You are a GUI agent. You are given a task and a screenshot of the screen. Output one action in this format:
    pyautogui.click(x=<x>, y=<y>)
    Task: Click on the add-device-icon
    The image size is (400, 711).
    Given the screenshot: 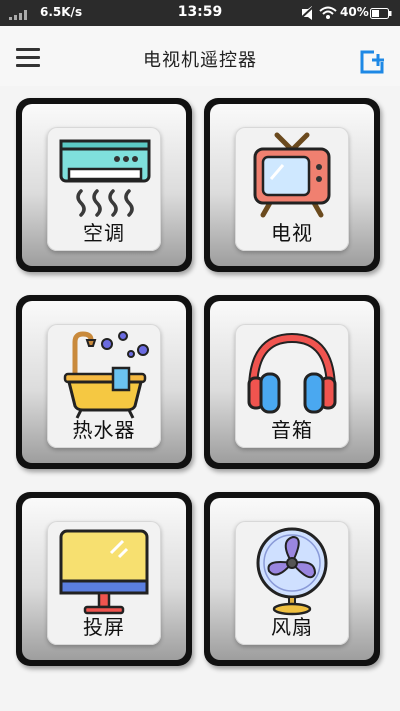 What is the action you would take?
    pyautogui.click(x=372, y=62)
    